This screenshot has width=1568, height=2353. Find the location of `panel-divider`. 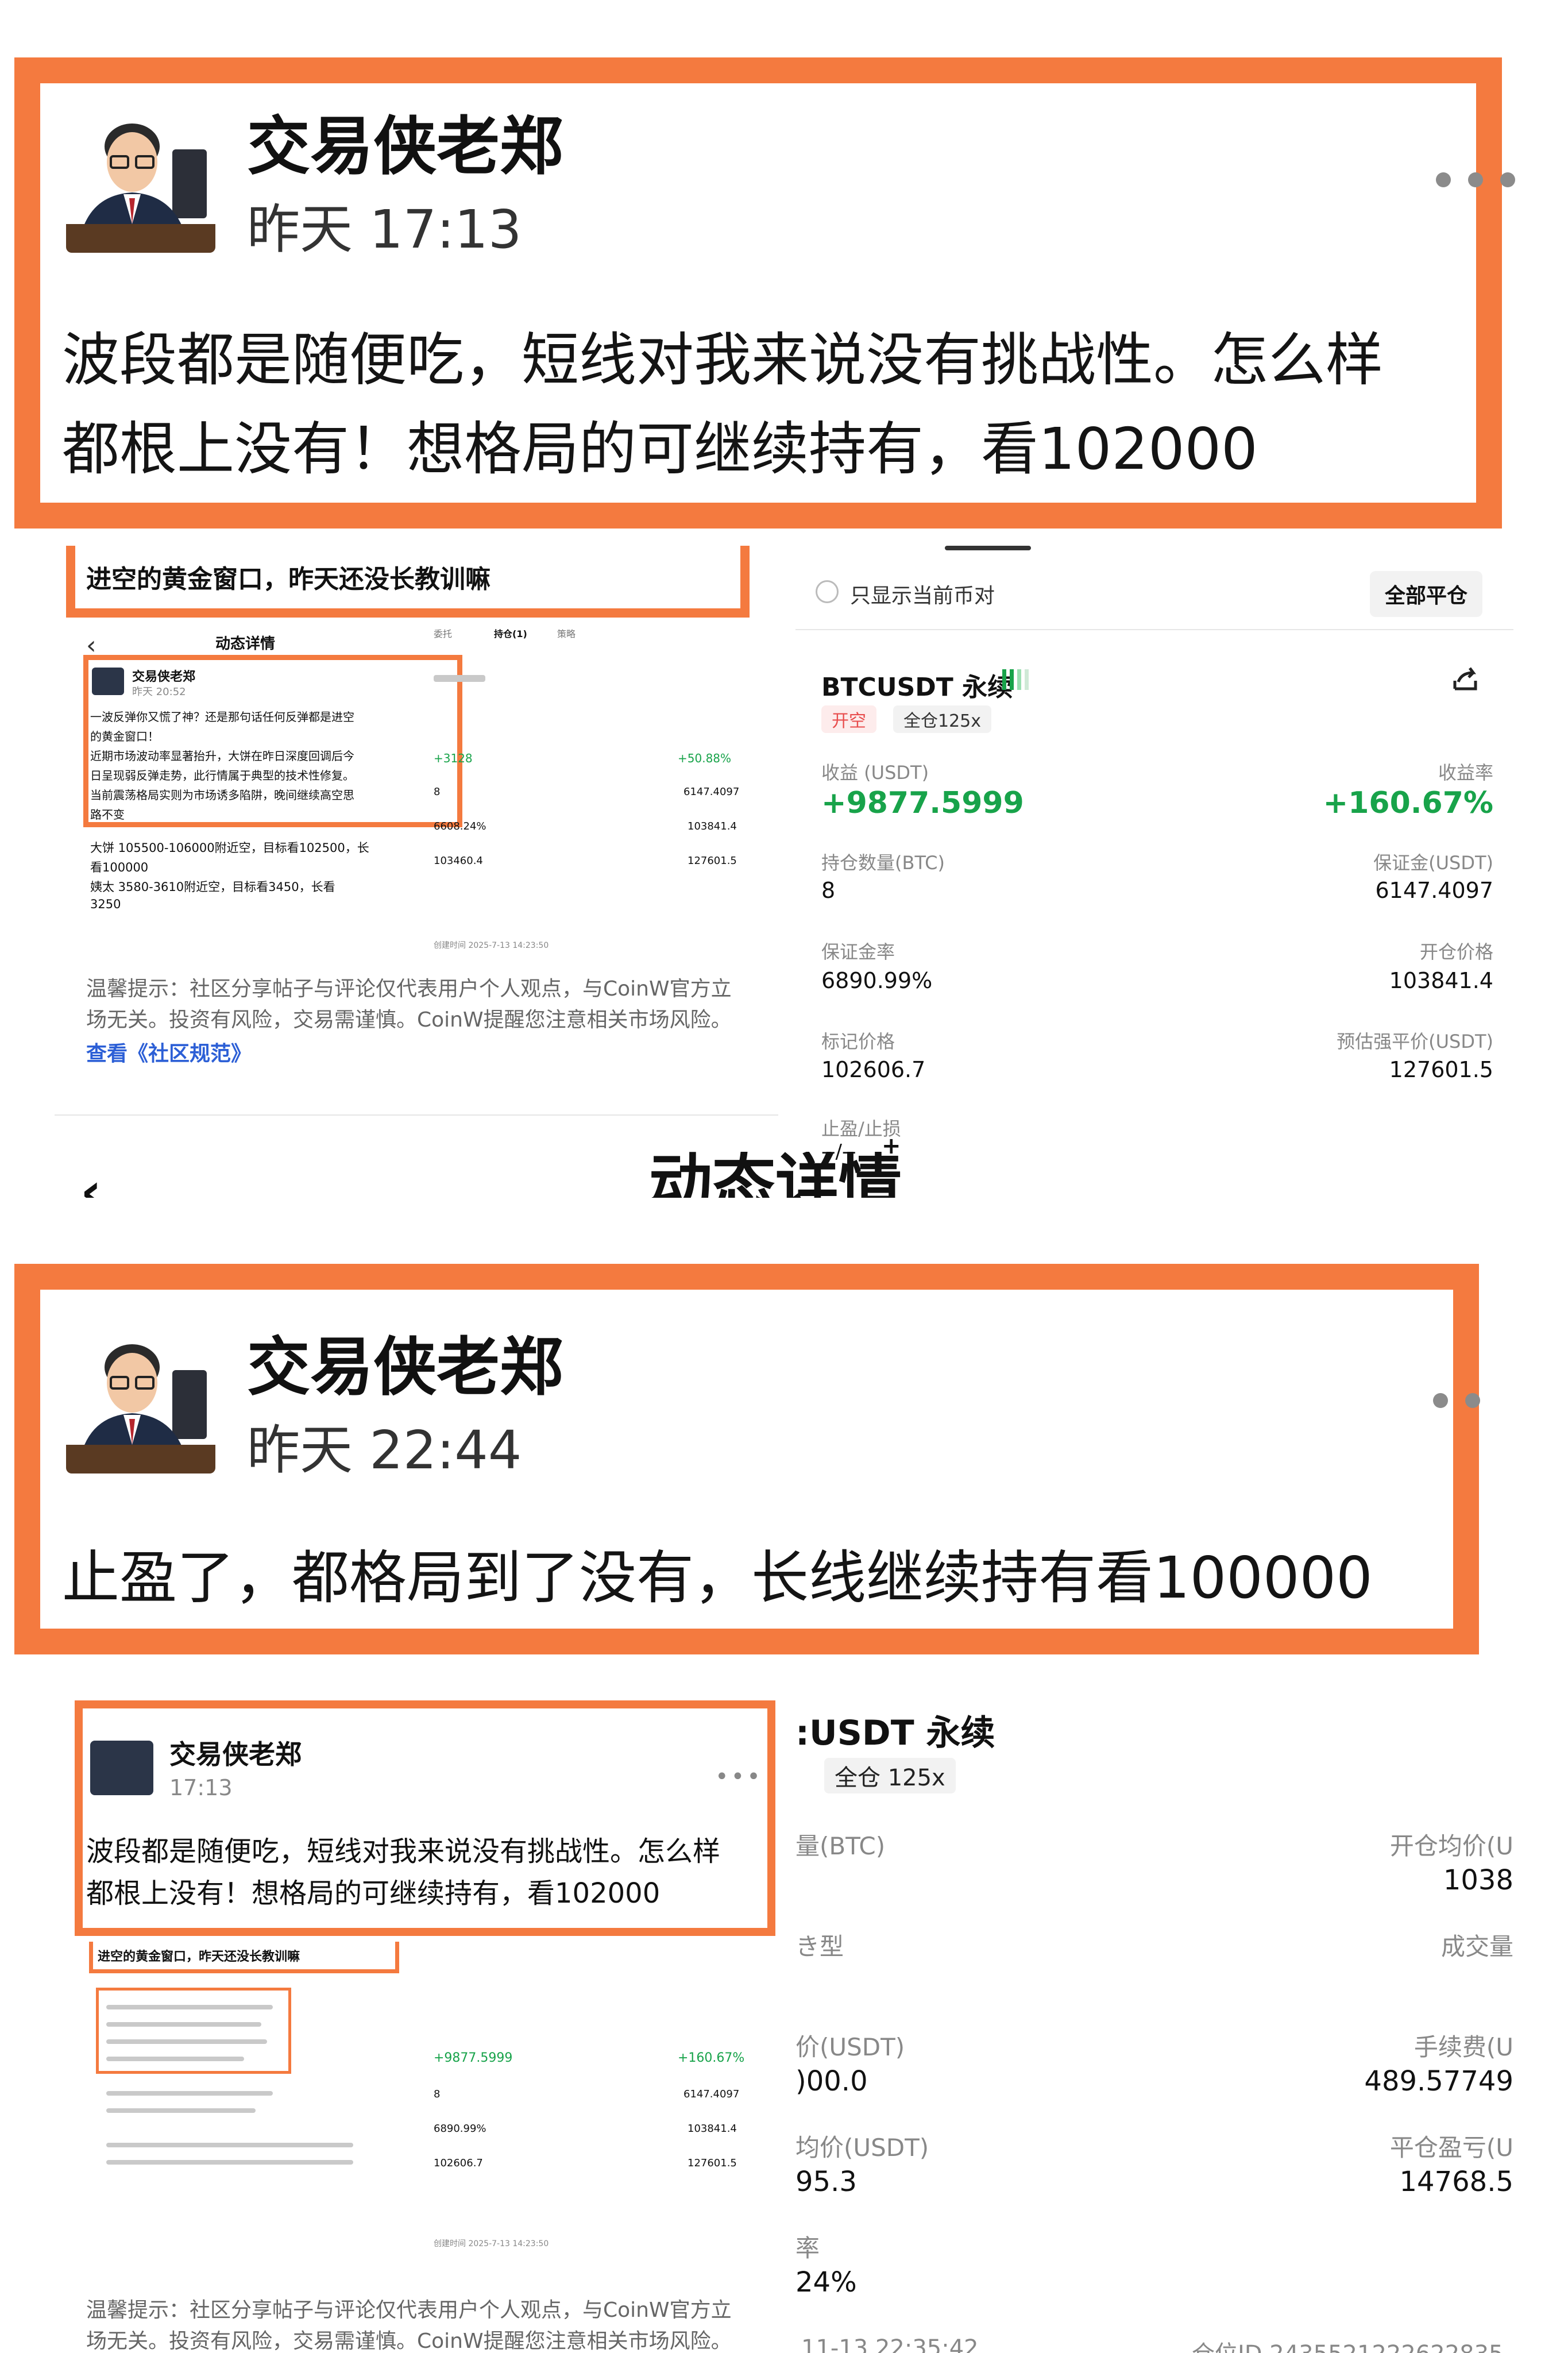

panel-divider is located at coordinates (1154, 629).